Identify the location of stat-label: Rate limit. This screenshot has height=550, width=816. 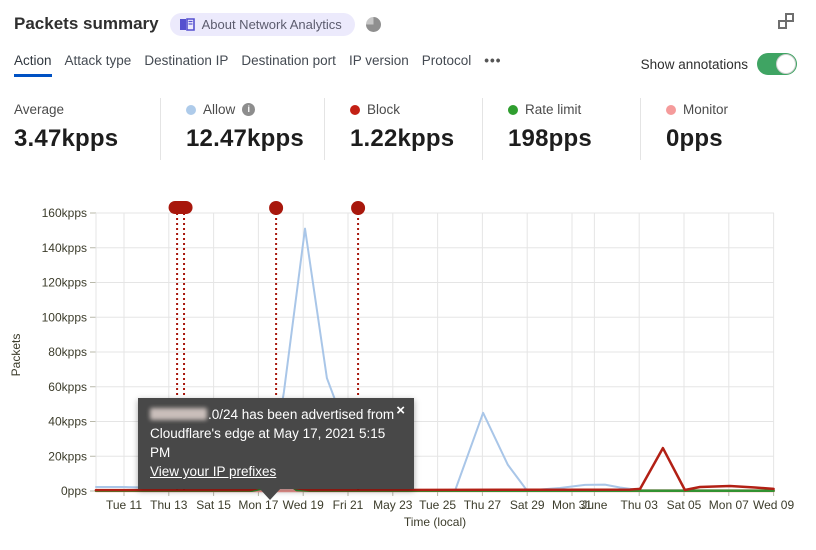
(553, 109).